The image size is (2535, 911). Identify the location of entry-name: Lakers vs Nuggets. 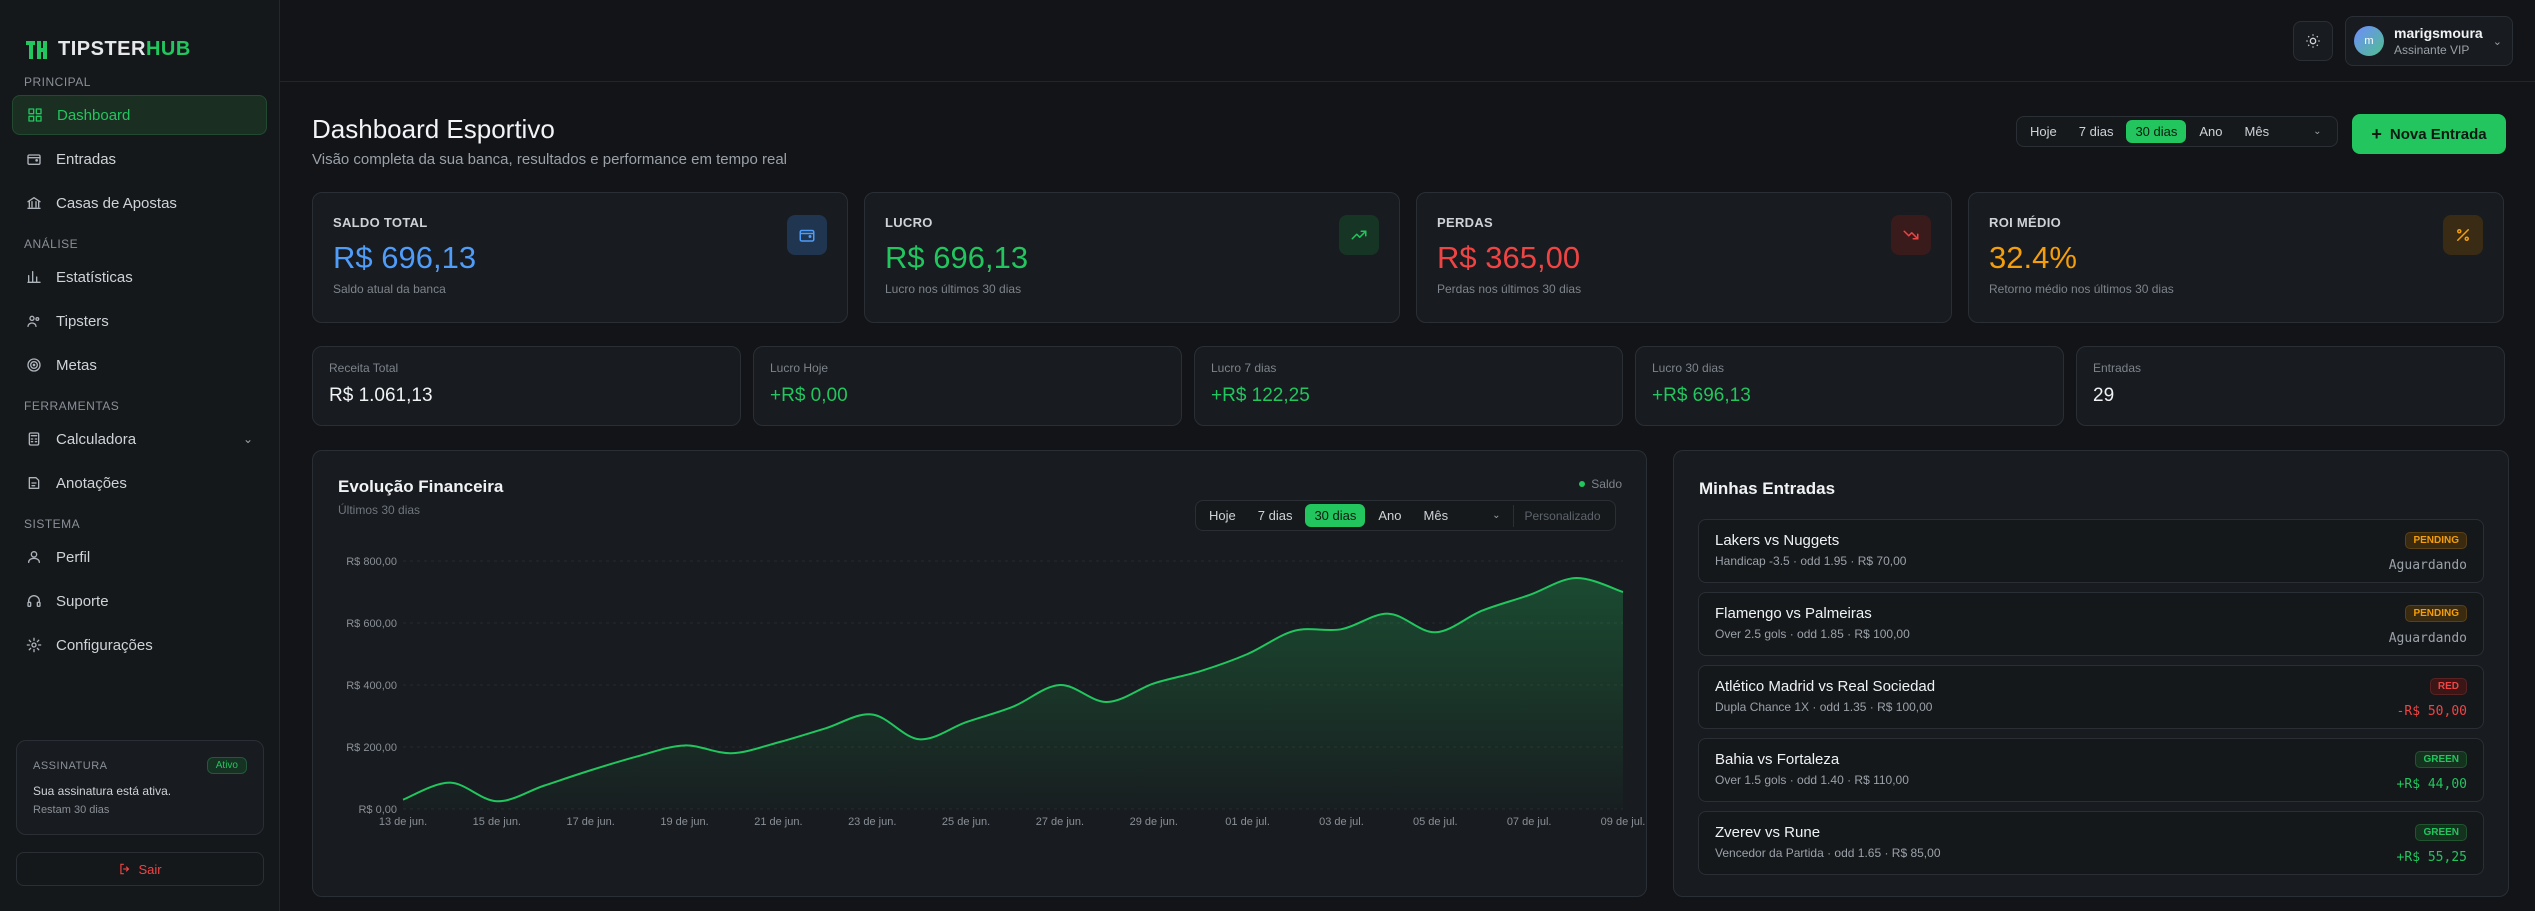
(1777, 540).